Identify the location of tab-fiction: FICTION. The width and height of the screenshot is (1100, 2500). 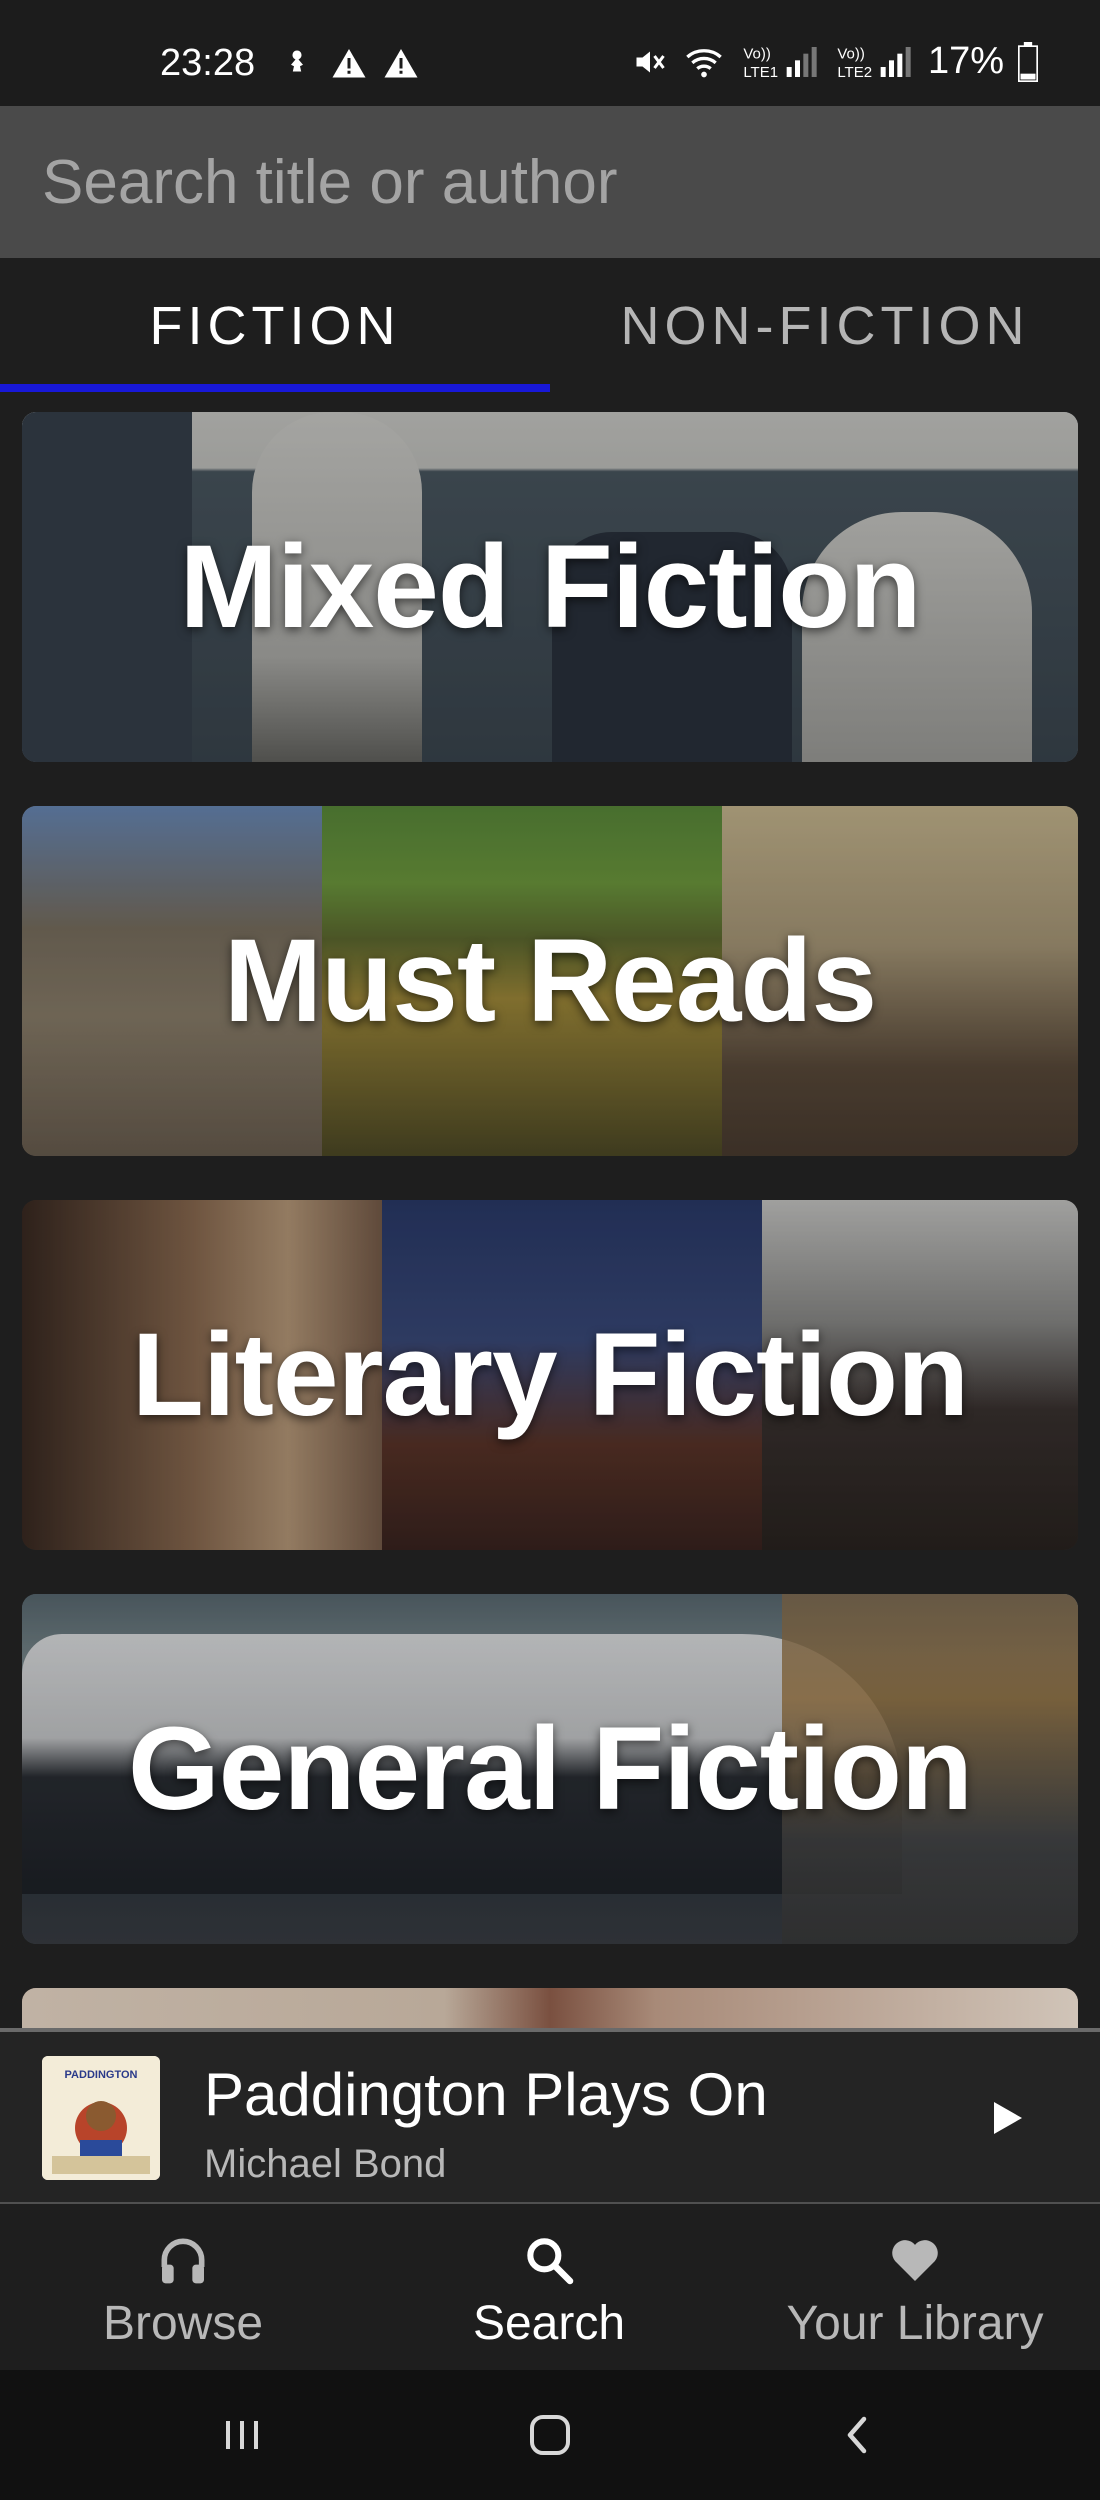
(275, 325).